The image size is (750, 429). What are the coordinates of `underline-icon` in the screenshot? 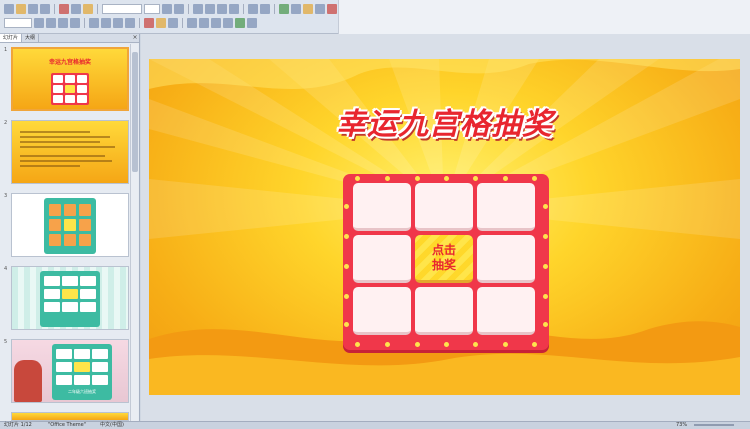 It's located at (63, 23).